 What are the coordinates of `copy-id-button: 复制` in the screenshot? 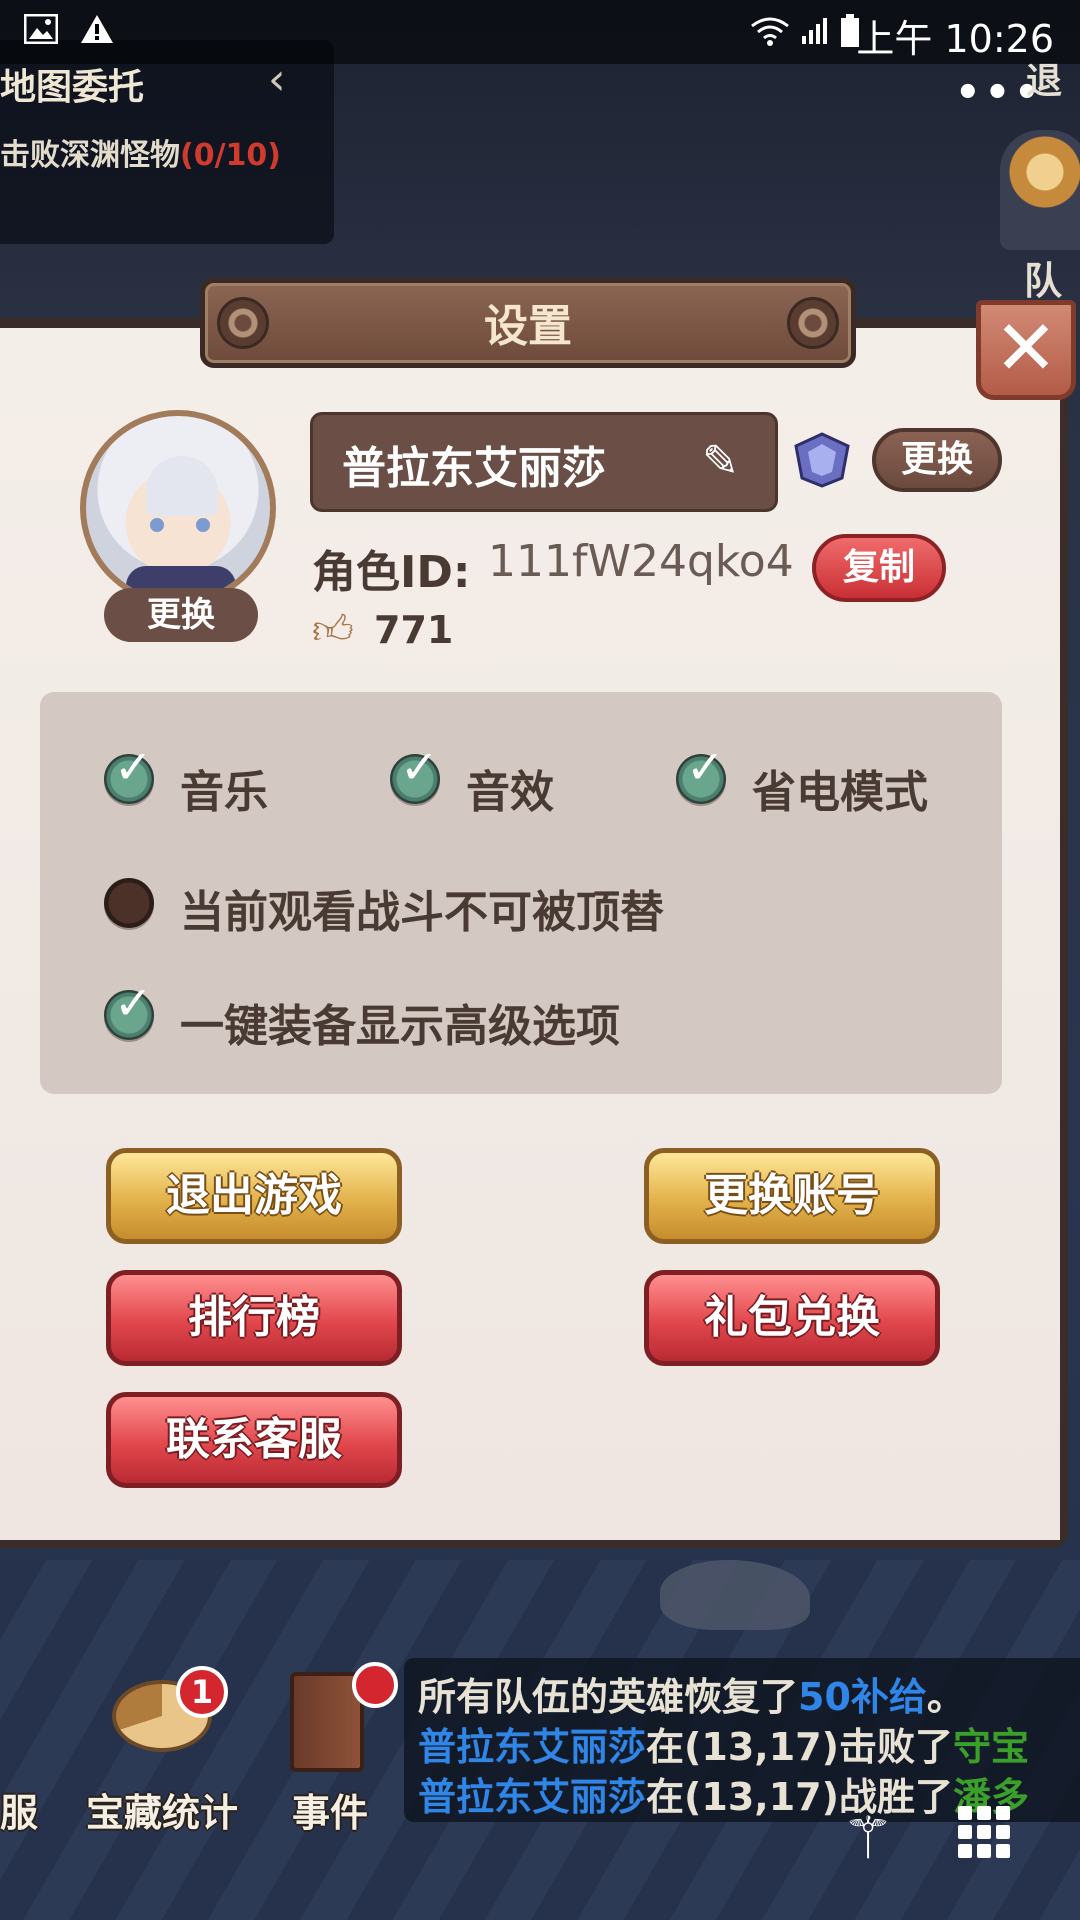 It's located at (879, 568).